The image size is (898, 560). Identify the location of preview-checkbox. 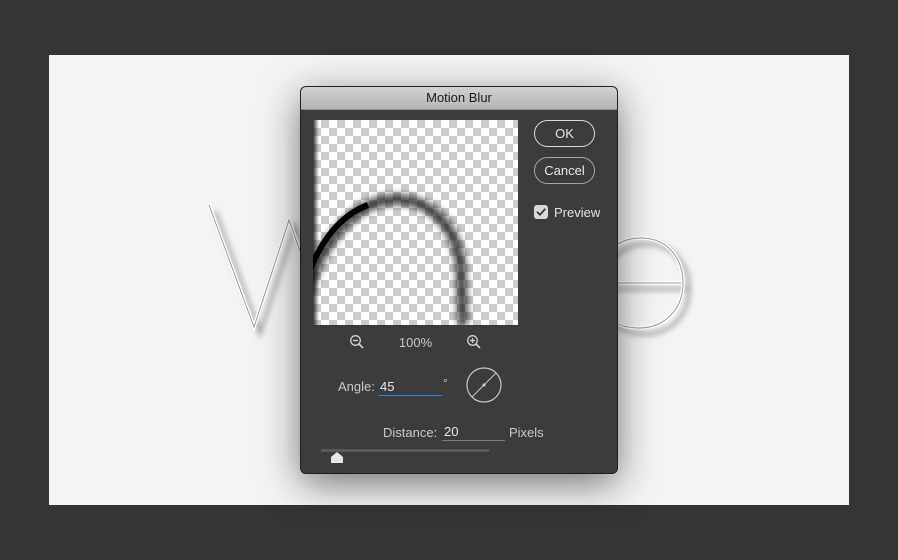
(541, 212).